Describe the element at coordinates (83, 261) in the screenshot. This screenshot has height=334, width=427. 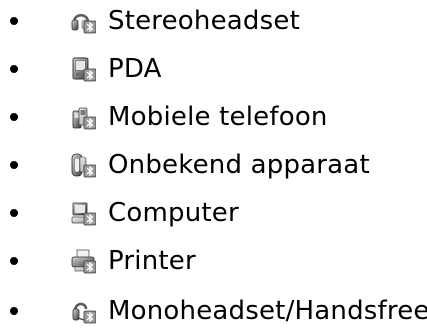
I see `printer-icon` at that location.